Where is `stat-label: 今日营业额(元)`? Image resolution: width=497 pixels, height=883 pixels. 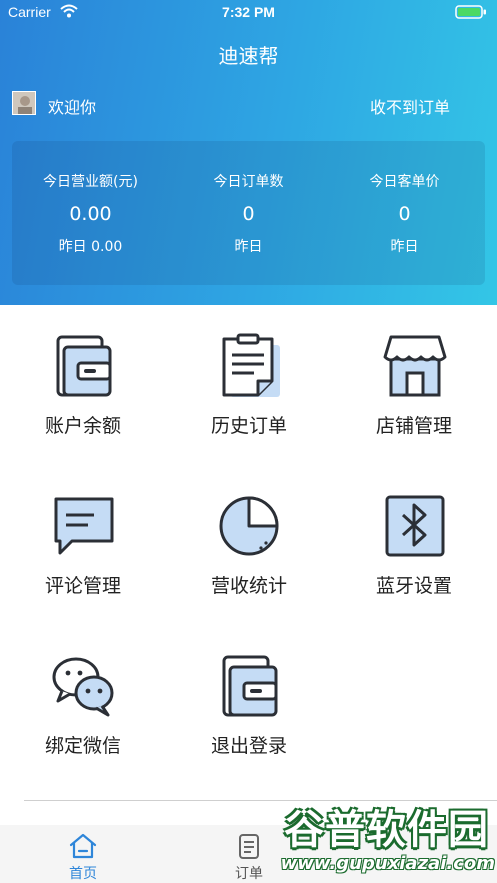
stat-label: 今日营业额(元) is located at coordinates (90, 182).